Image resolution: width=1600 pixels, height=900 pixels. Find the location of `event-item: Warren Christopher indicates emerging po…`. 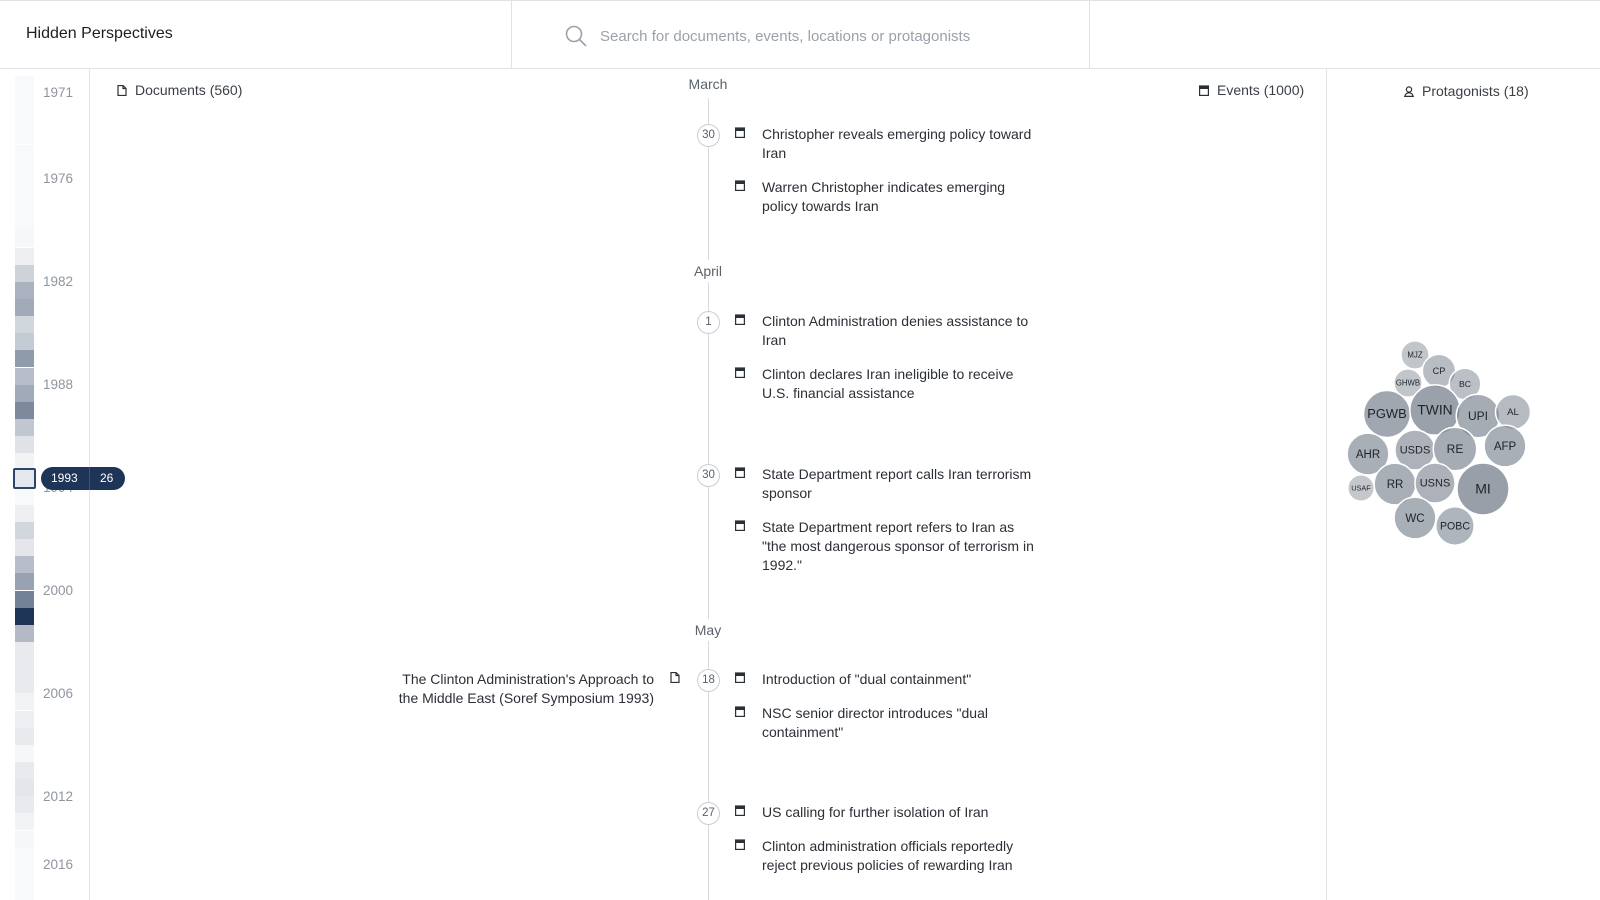

event-item: Warren Christopher indicates emerging po… is located at coordinates (885, 197).